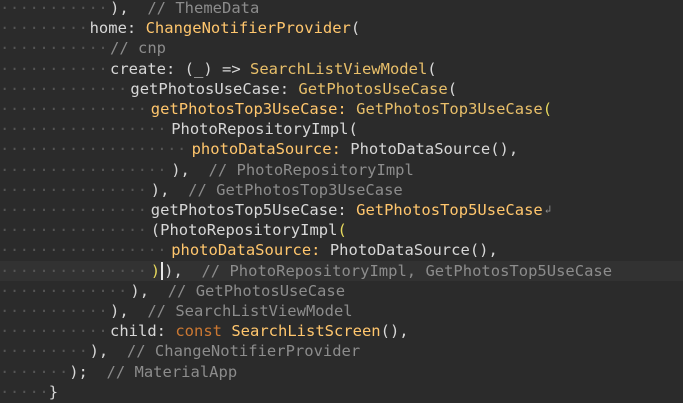 This screenshot has width=683, height=403. What do you see at coordinates (147, 68) in the screenshot?
I see `code-token: create:` at bounding box center [147, 68].